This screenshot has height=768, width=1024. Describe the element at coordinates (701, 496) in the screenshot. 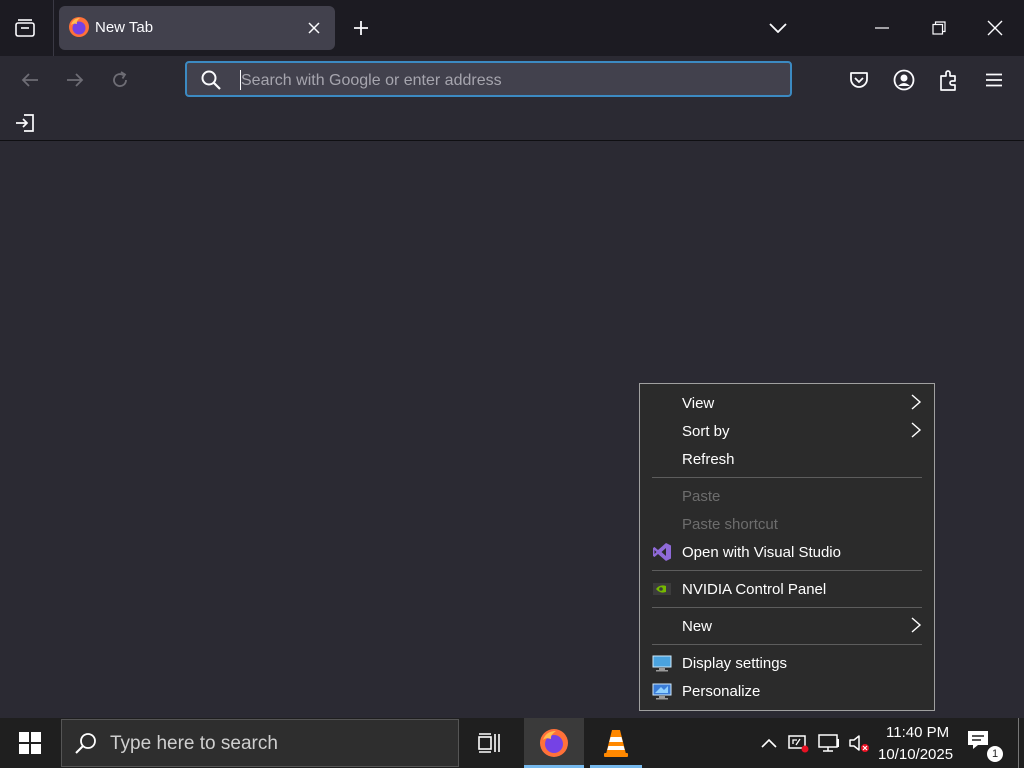

I see `menu-item-paste: Paste` at that location.